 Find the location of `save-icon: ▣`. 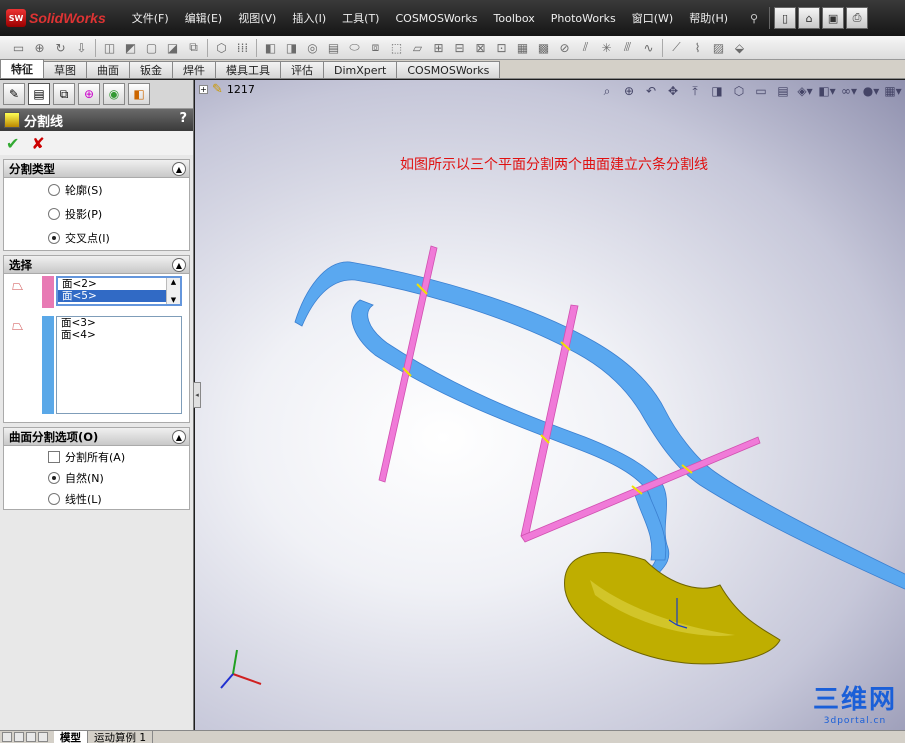

save-icon: ▣ is located at coordinates (833, 18).